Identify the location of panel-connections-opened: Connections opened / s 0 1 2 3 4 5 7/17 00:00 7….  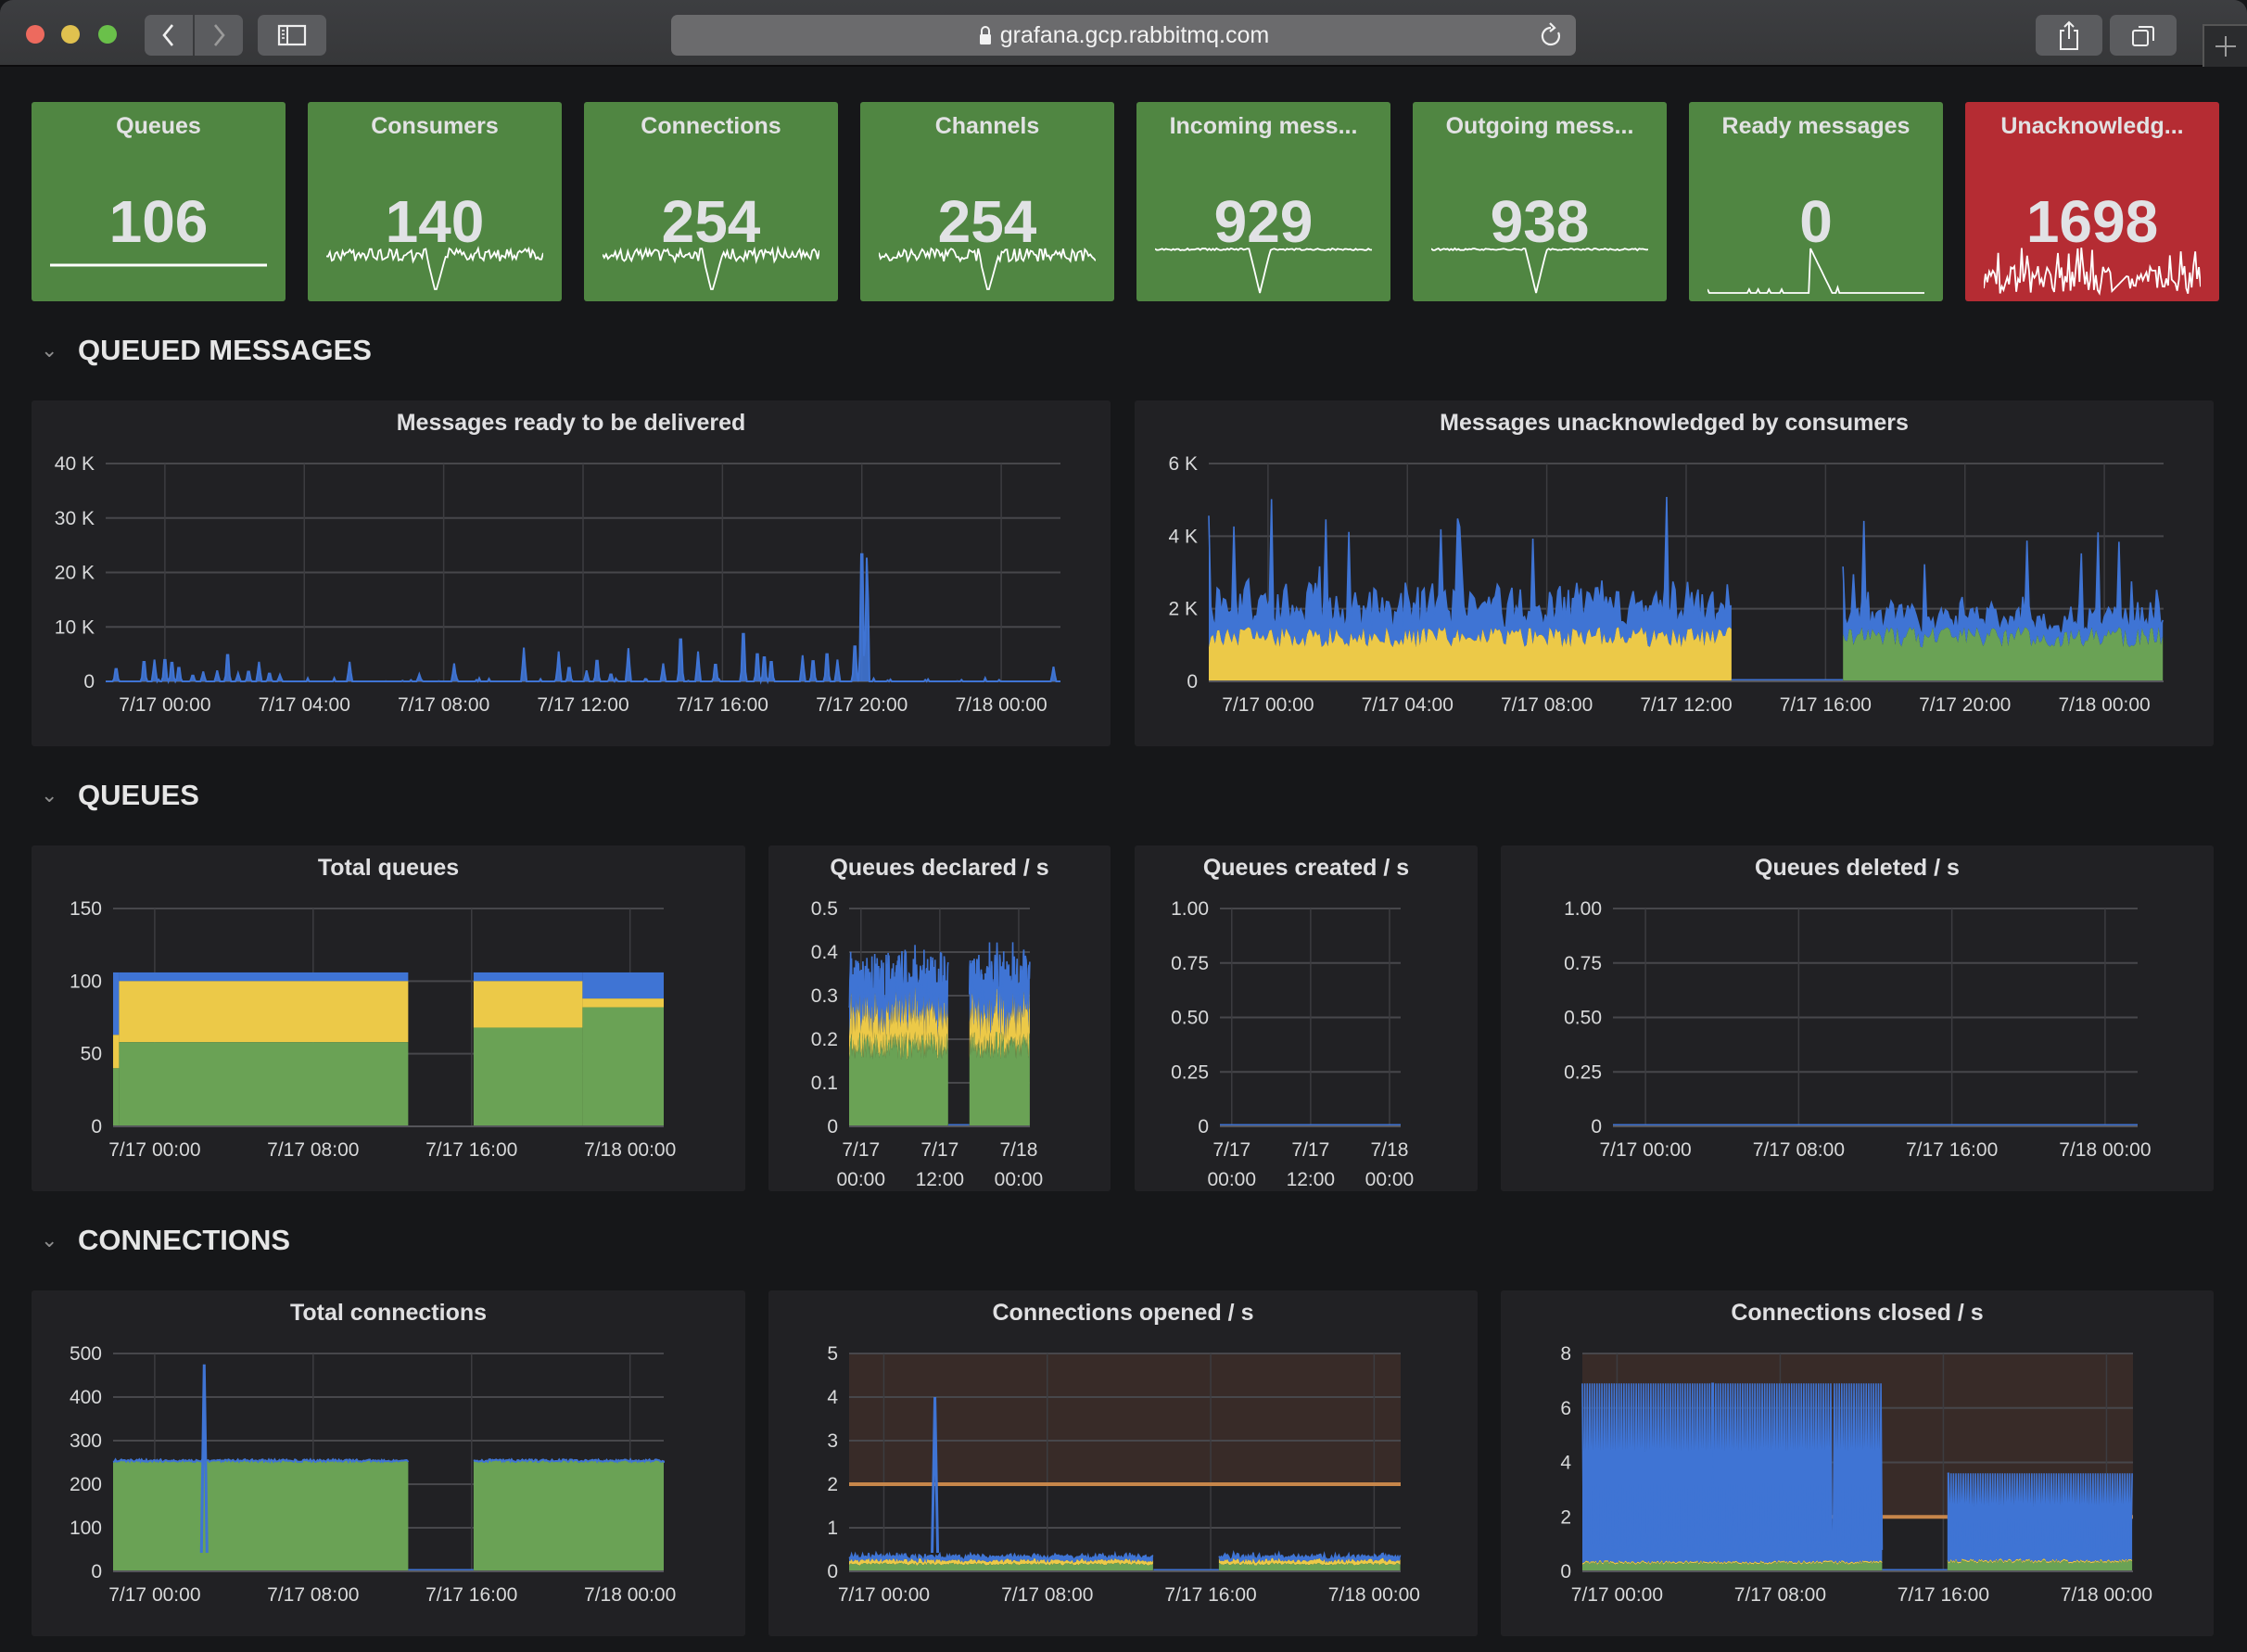
(1123, 1463).